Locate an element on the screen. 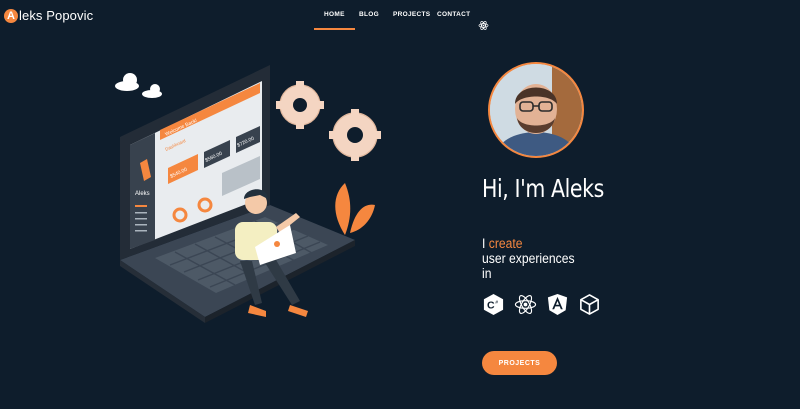  unity-icon is located at coordinates (589, 304).